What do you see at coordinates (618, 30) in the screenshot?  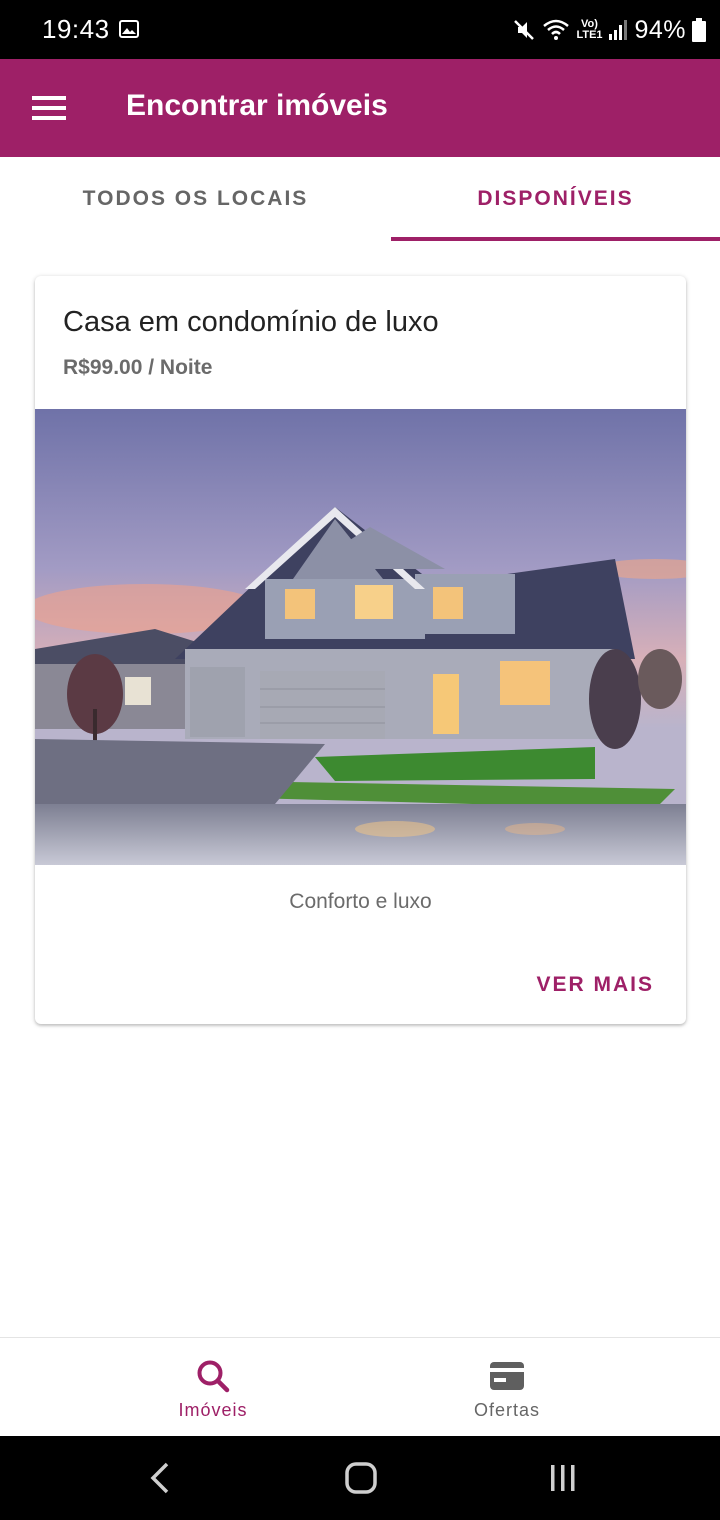 I see `signal-icon` at bounding box center [618, 30].